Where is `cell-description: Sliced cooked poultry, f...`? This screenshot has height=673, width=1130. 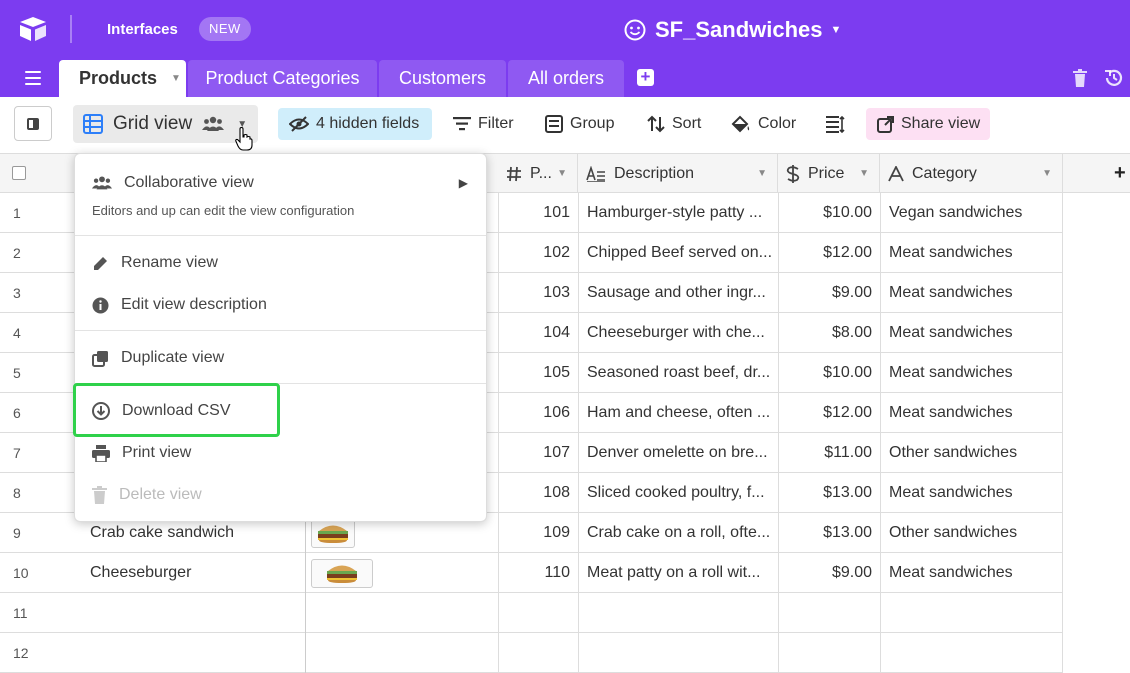 cell-description: Sliced cooked poultry, f... is located at coordinates (678, 493).